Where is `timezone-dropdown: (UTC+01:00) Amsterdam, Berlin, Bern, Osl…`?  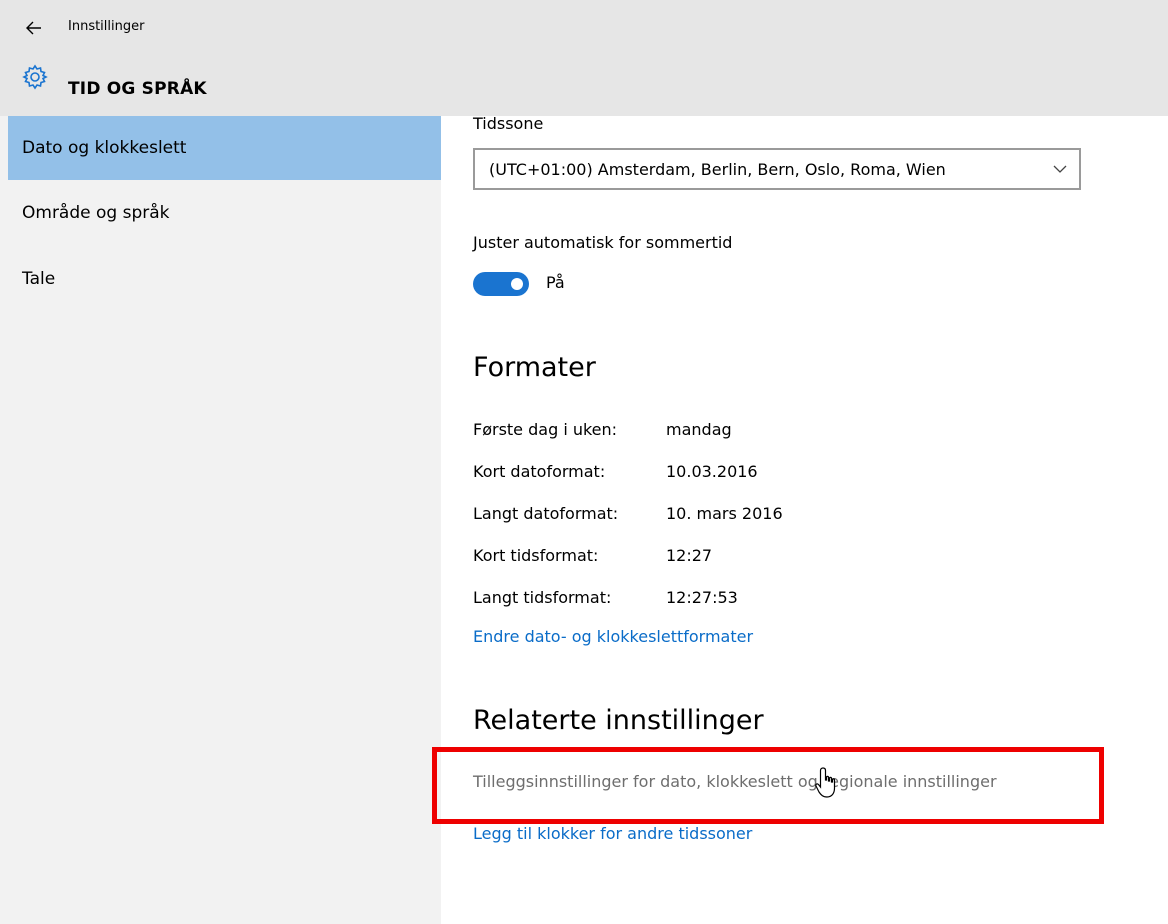 timezone-dropdown: (UTC+01:00) Amsterdam, Berlin, Bern, Osl… is located at coordinates (777, 169).